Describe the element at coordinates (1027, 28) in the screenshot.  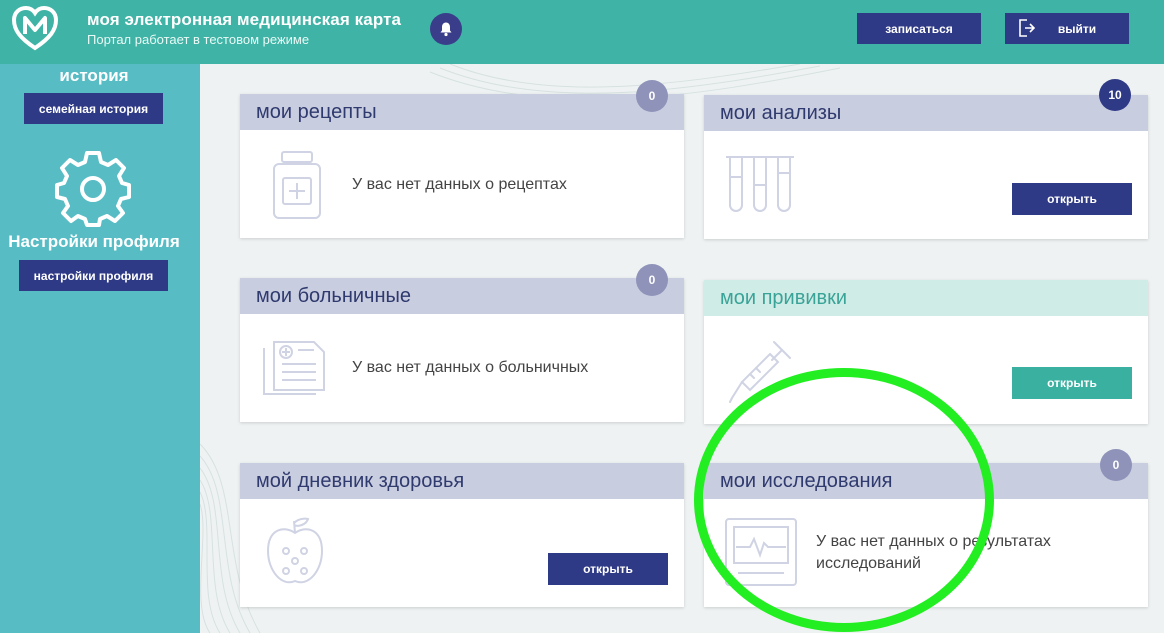
I see `exit-icon` at that location.